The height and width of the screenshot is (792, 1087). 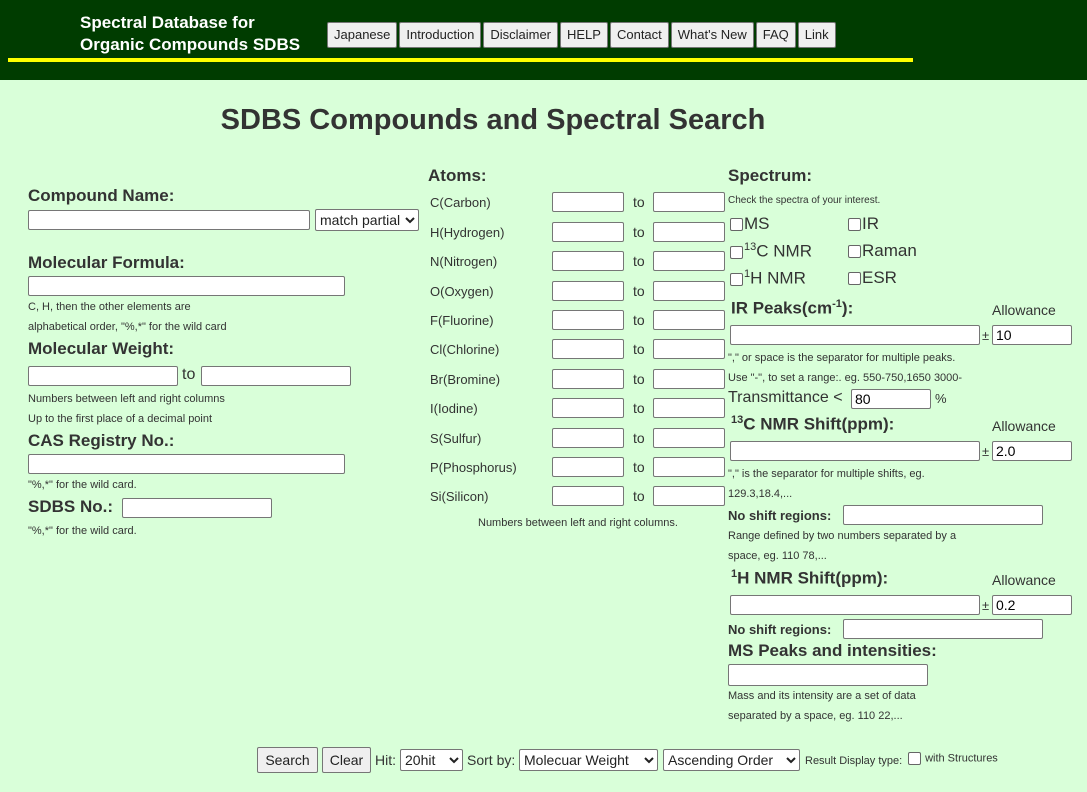 I want to click on with-structures-checkbox: with Structures, so click(x=953, y=758).